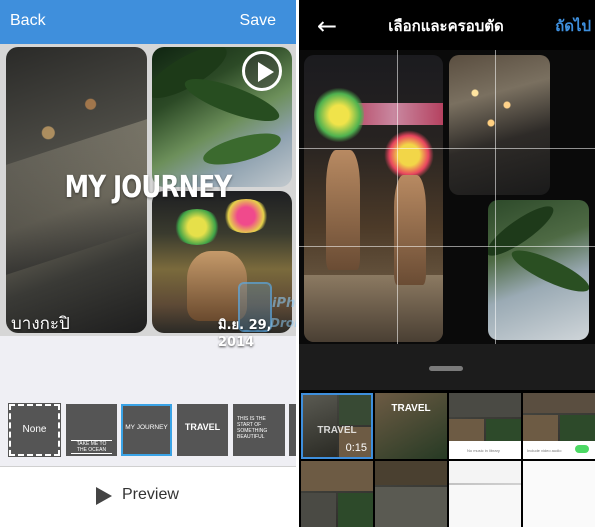 The width and height of the screenshot is (595, 527). I want to click on preview-label: Preview, so click(150, 494).